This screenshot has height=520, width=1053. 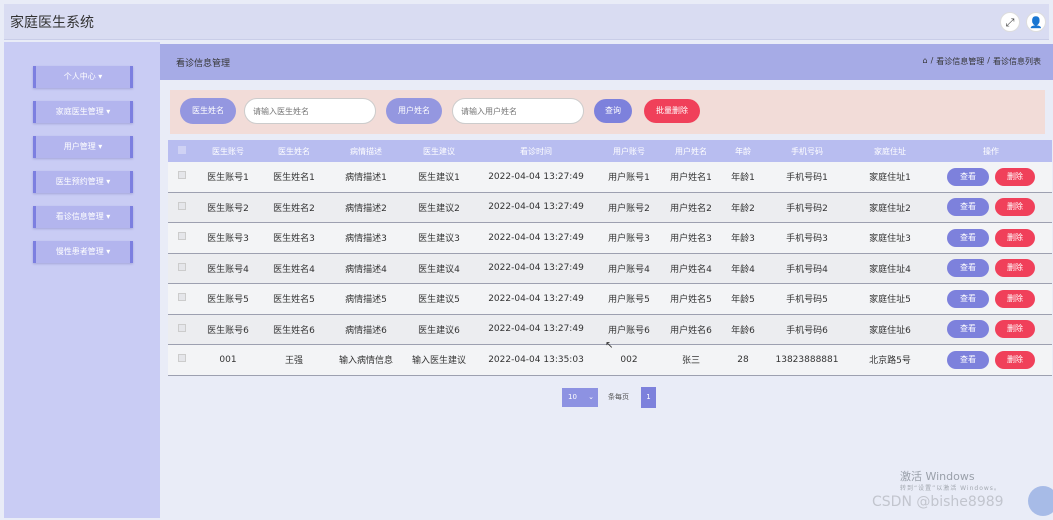 I want to click on fullscreen-icon: ⤢, so click(x=1010, y=22).